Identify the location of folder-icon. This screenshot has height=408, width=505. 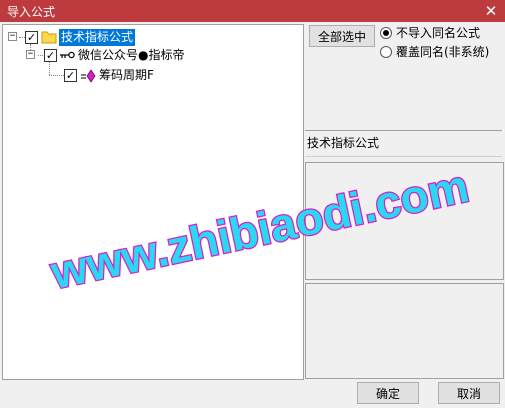
(49, 37).